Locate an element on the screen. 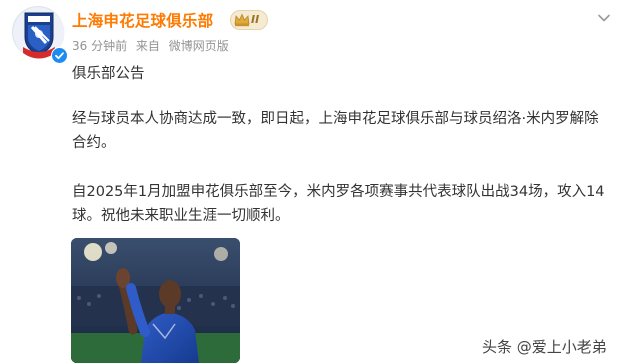 The image size is (622, 363). player-photo is located at coordinates (155, 300).